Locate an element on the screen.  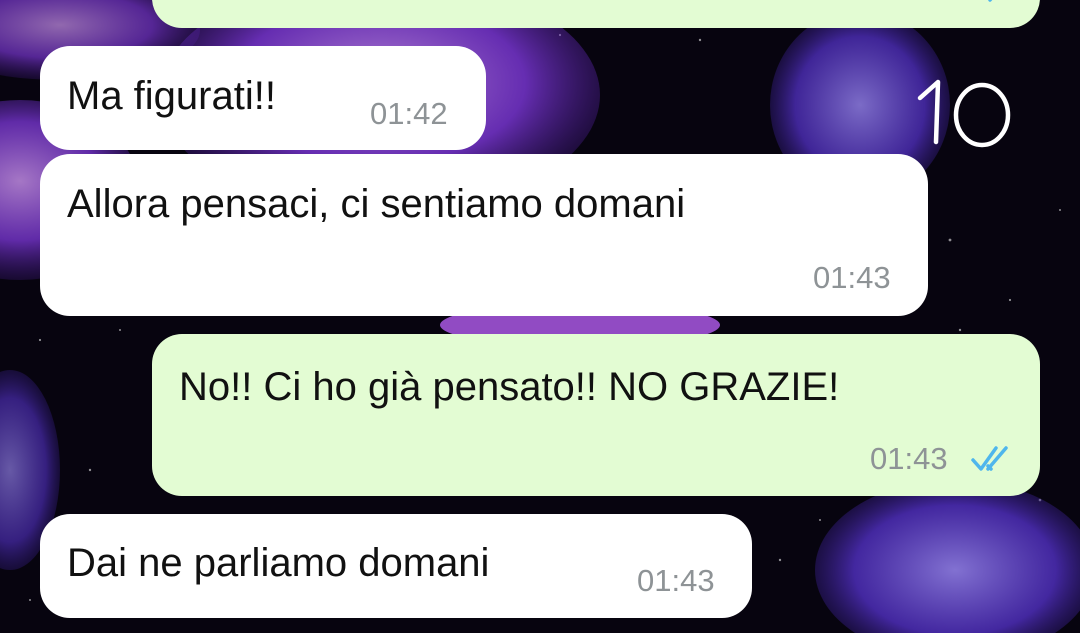
handwritten-annotation is located at coordinates (964, 113).